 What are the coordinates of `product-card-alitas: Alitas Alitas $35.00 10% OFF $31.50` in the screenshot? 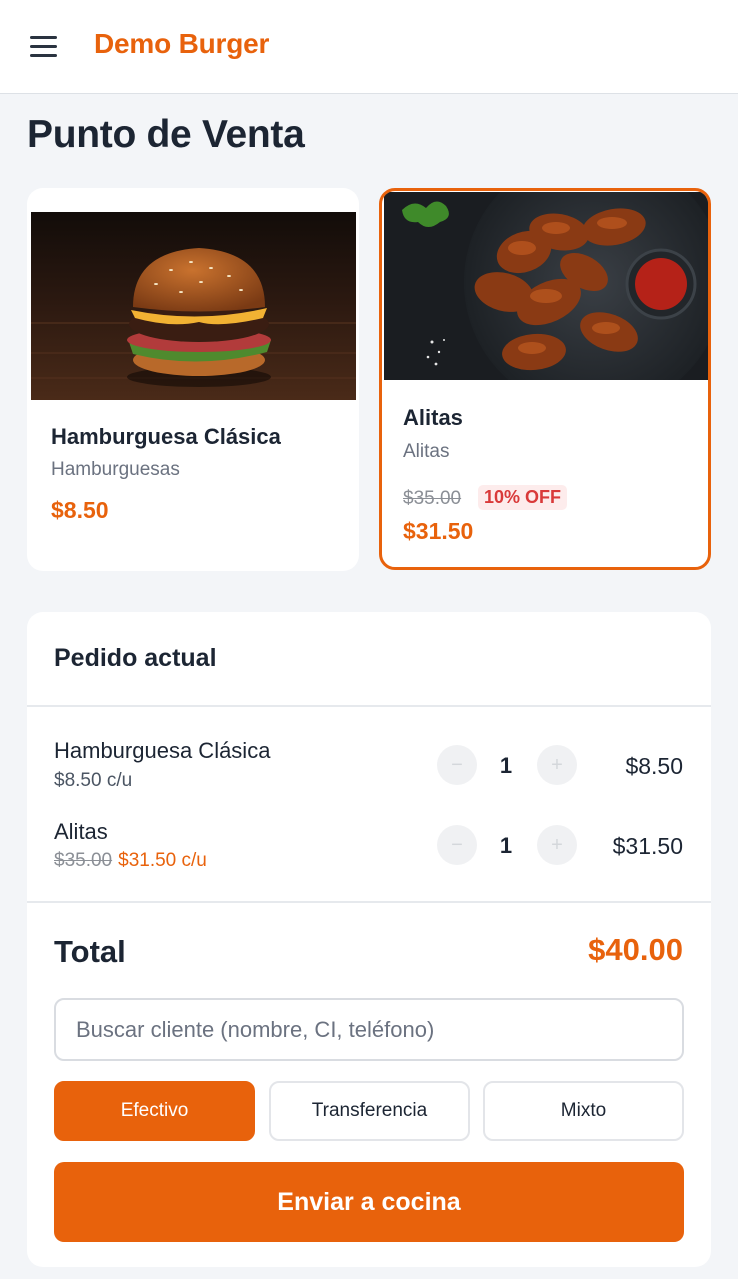 It's located at (545, 379).